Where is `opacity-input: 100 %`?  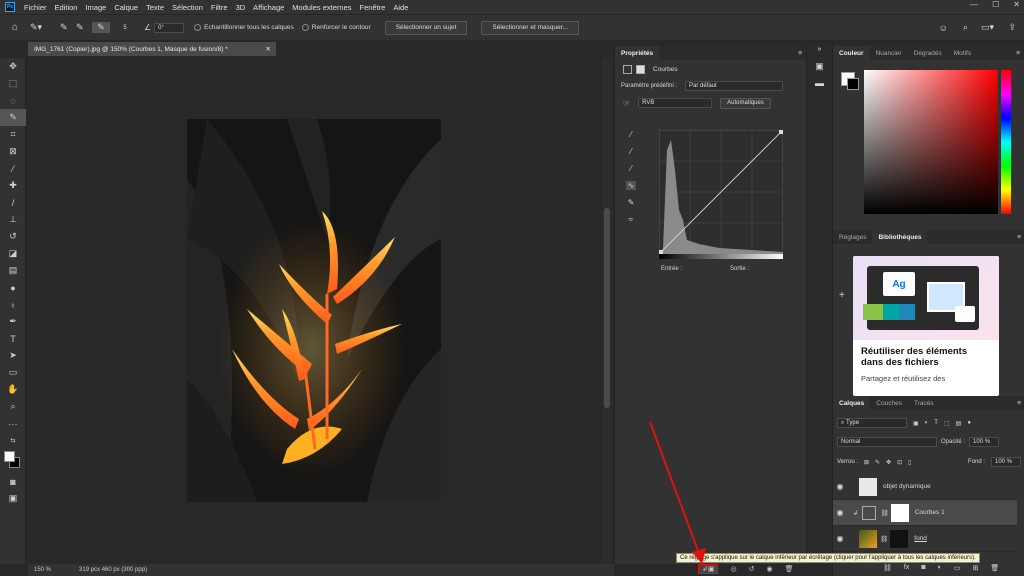 opacity-input: 100 % is located at coordinates (984, 442).